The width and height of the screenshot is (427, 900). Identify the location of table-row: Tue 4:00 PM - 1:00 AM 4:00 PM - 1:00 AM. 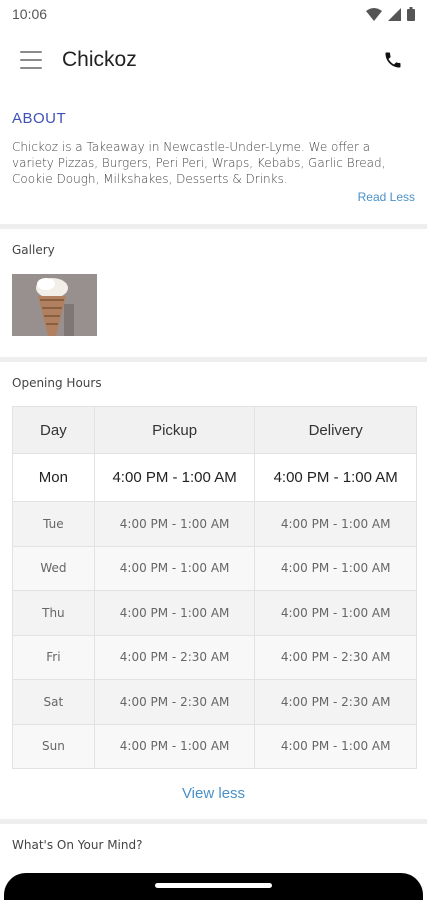
(214, 524).